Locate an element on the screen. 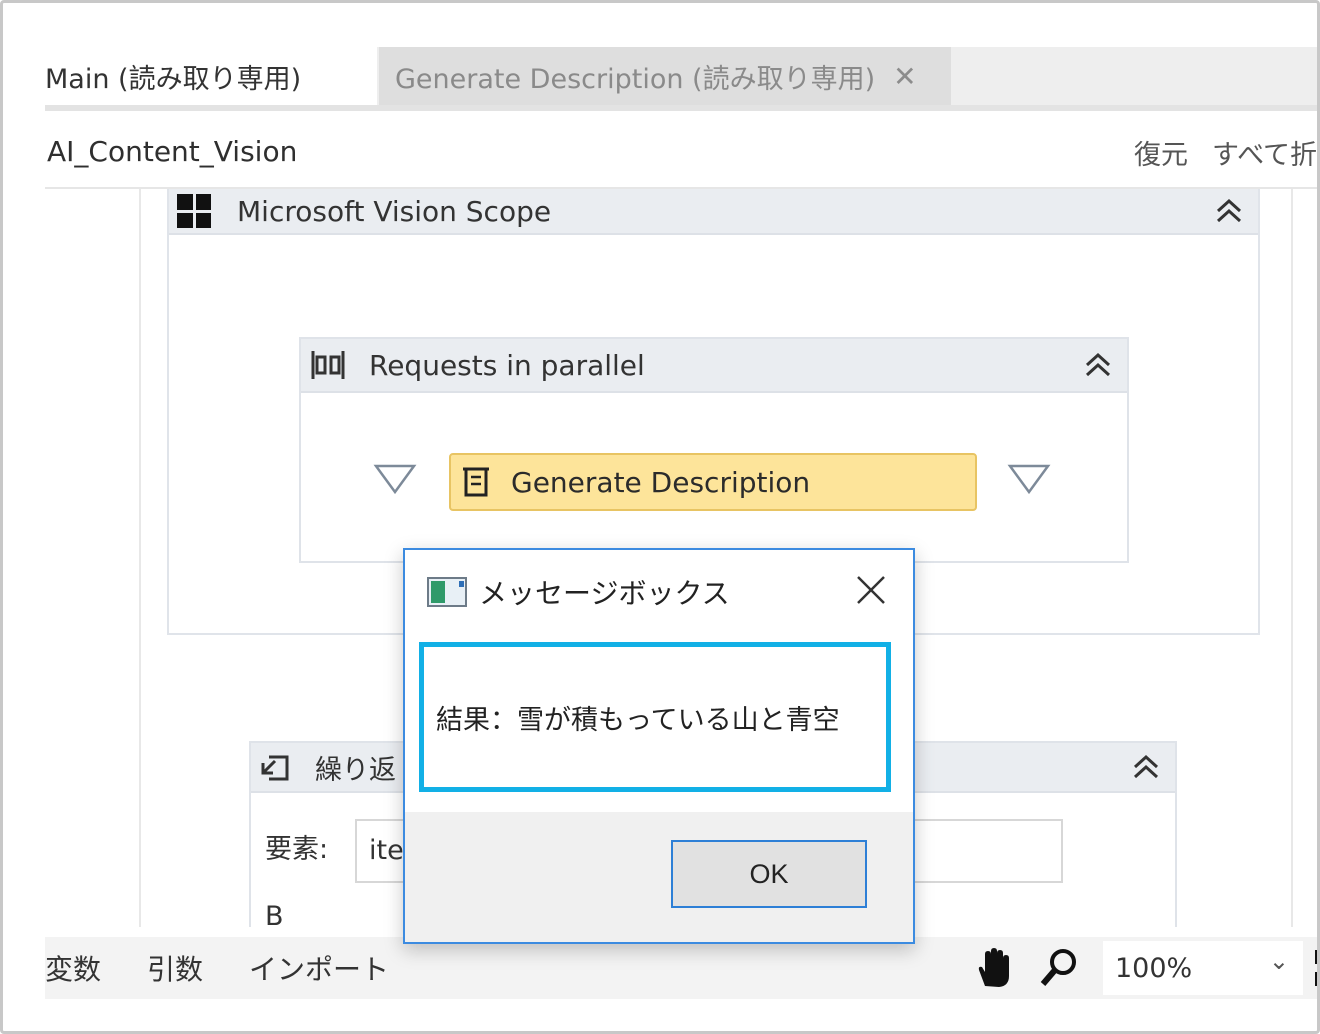  flask-icon is located at coordinates (476, 482).